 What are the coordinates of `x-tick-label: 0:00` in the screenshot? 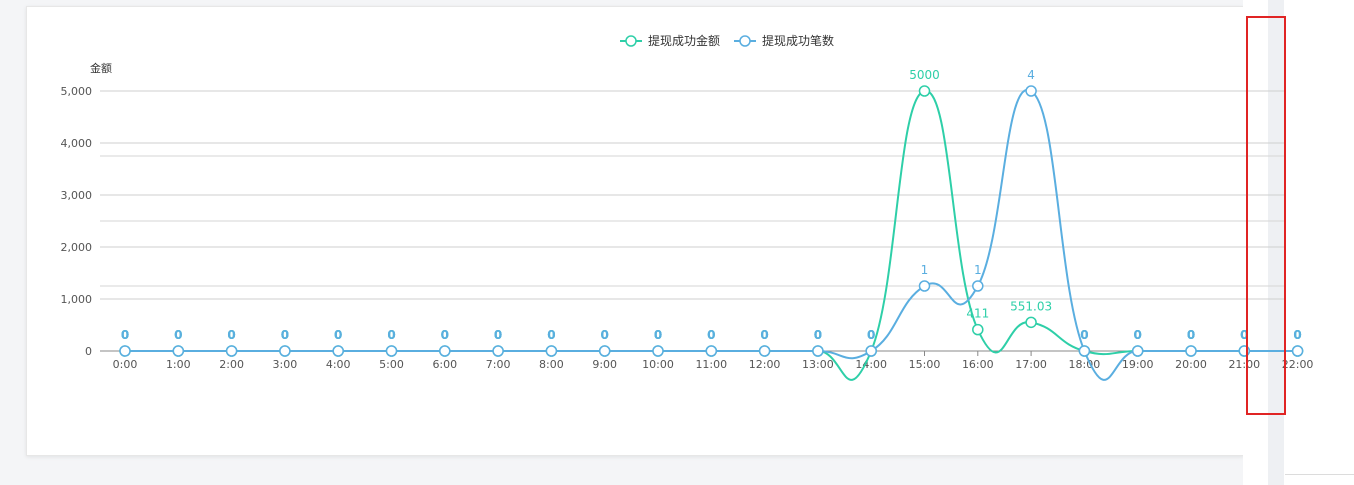 It's located at (125, 364).